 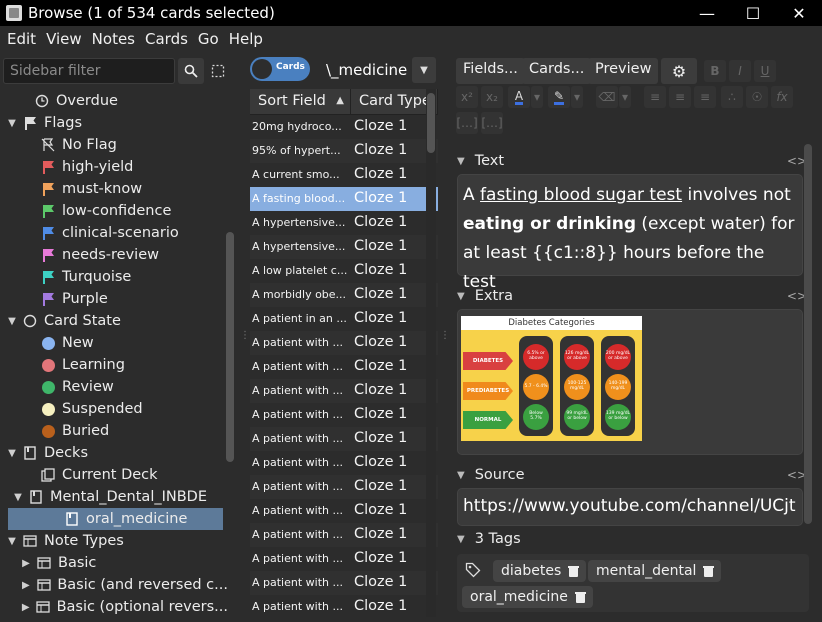 I want to click on sidebar-select-mode-button, so click(x=218, y=71).